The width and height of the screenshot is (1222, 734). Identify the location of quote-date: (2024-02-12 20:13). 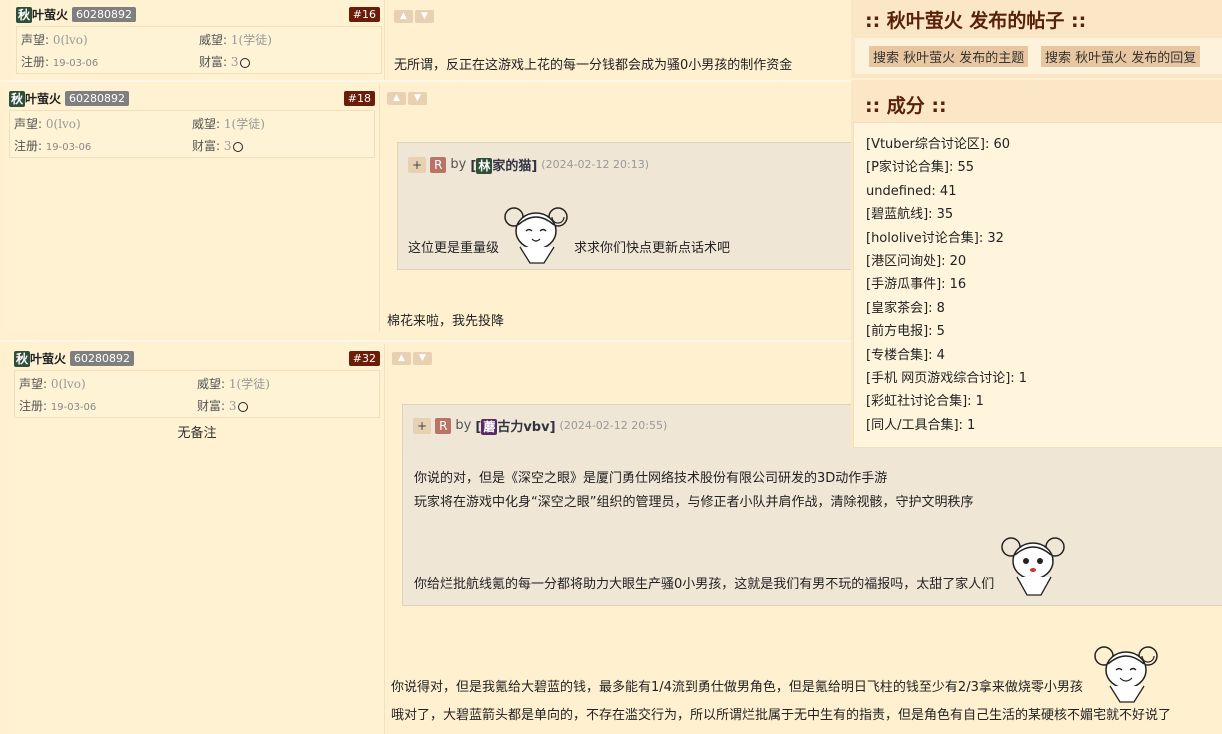
(595, 164).